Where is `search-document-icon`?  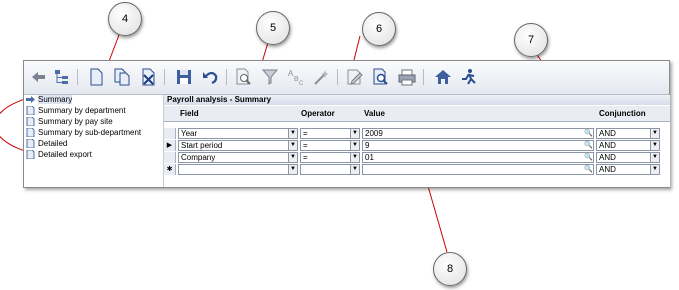 search-document-icon is located at coordinates (244, 77).